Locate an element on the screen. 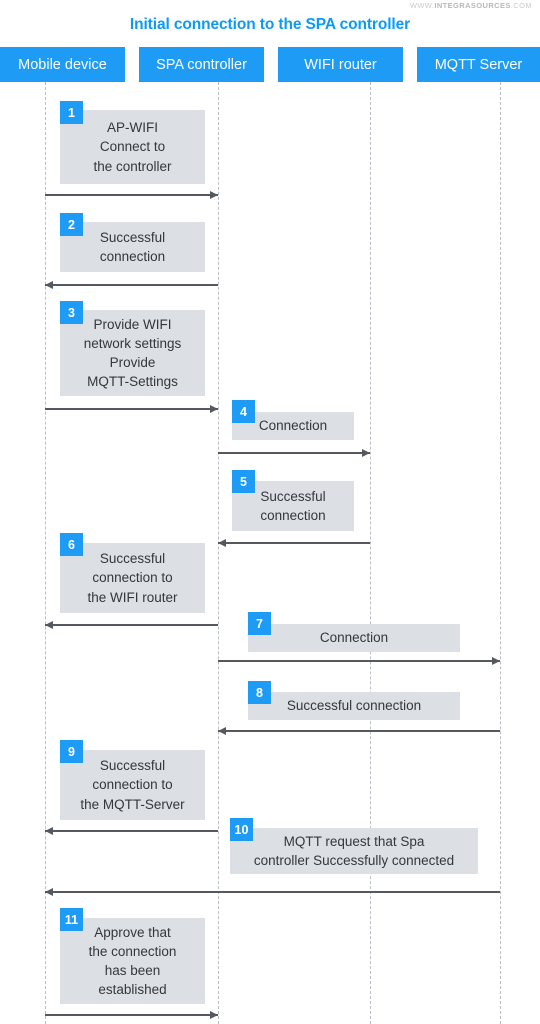 This screenshot has height=1024, width=540. message-number: 5 is located at coordinates (243, 481).